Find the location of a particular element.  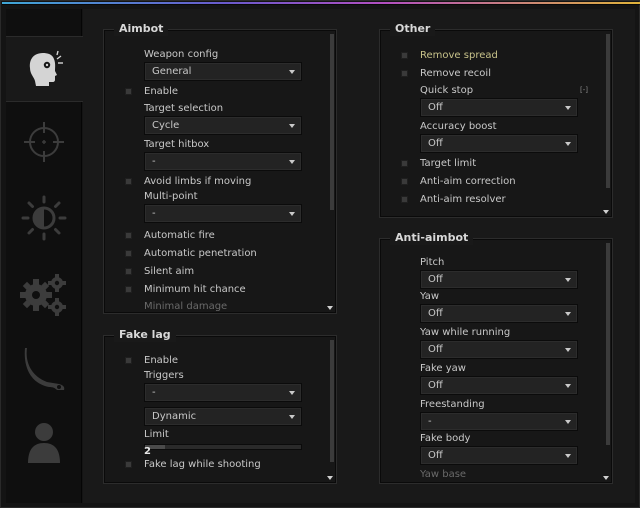

antiaim-correction-label: Anti-aim correction is located at coordinates (468, 181).